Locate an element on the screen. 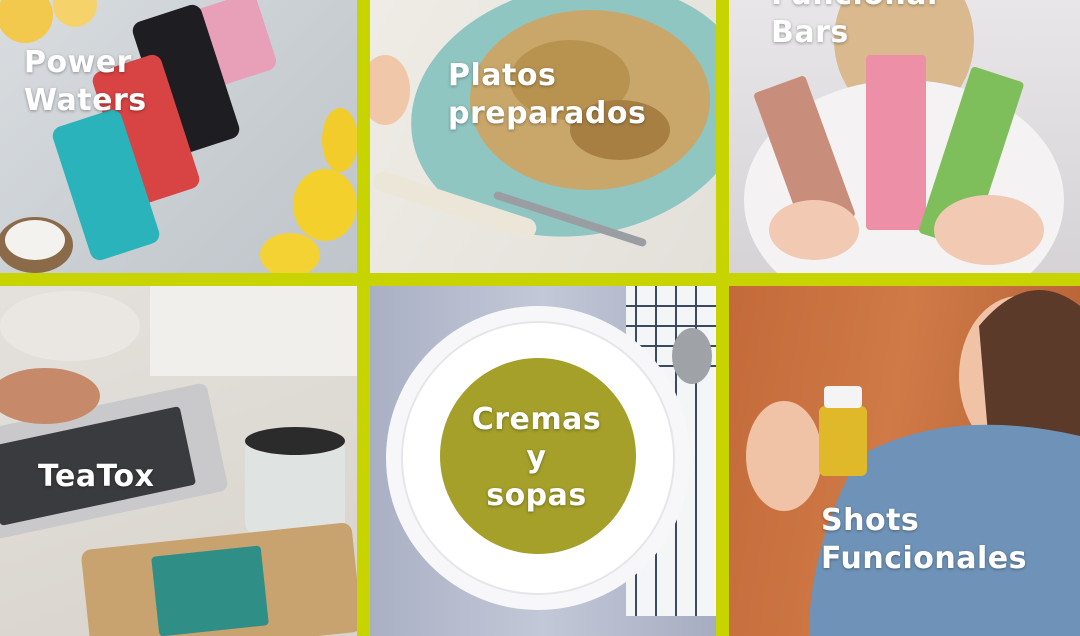 The image size is (1080, 636). tile-label-line: Power is located at coordinates (78, 62).